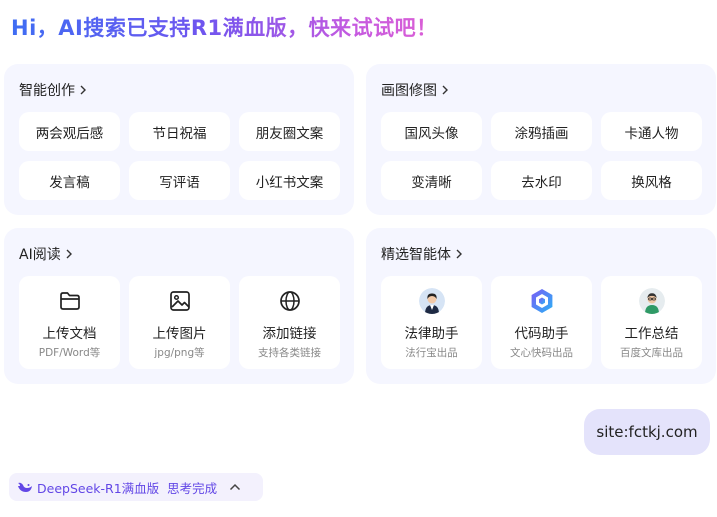 The image size is (717, 517). I want to click on card-subtitle: 法行宝出品, so click(431, 353).